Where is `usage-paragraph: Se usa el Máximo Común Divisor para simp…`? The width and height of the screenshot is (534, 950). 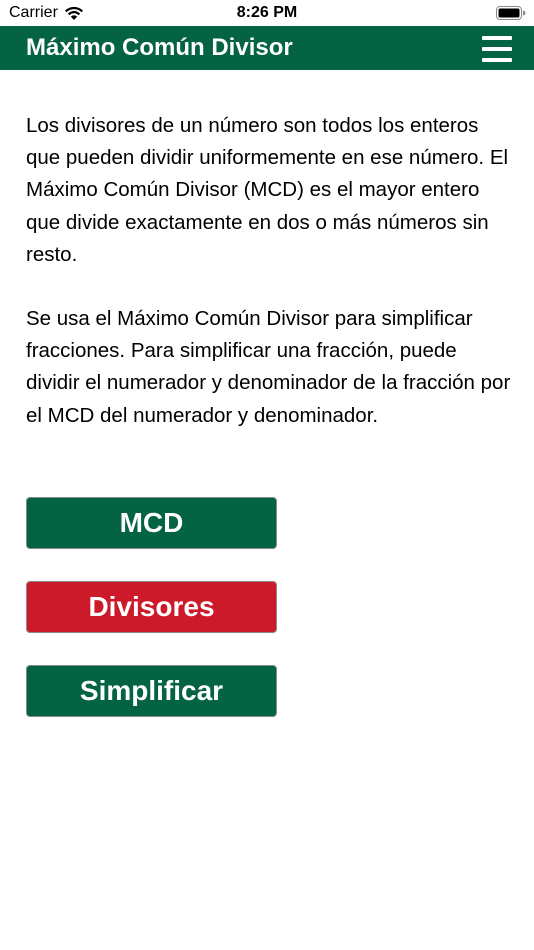
usage-paragraph: Se usa el Máximo Común Divisor para simp… is located at coordinates (268, 367).